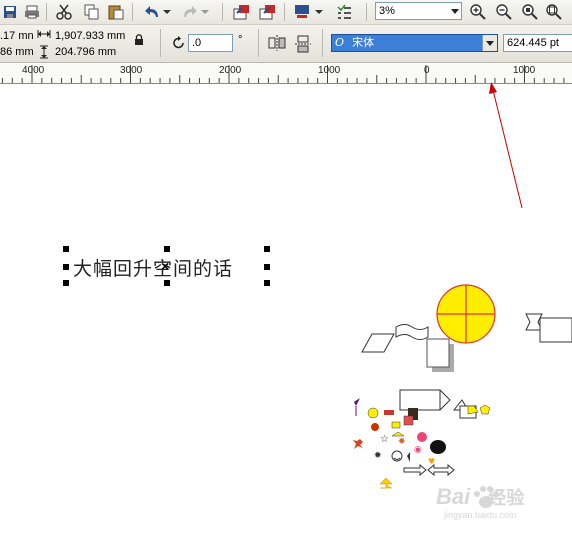 This screenshot has width=572, height=555. I want to click on width-field: 1,907.933 mm, so click(90, 36).